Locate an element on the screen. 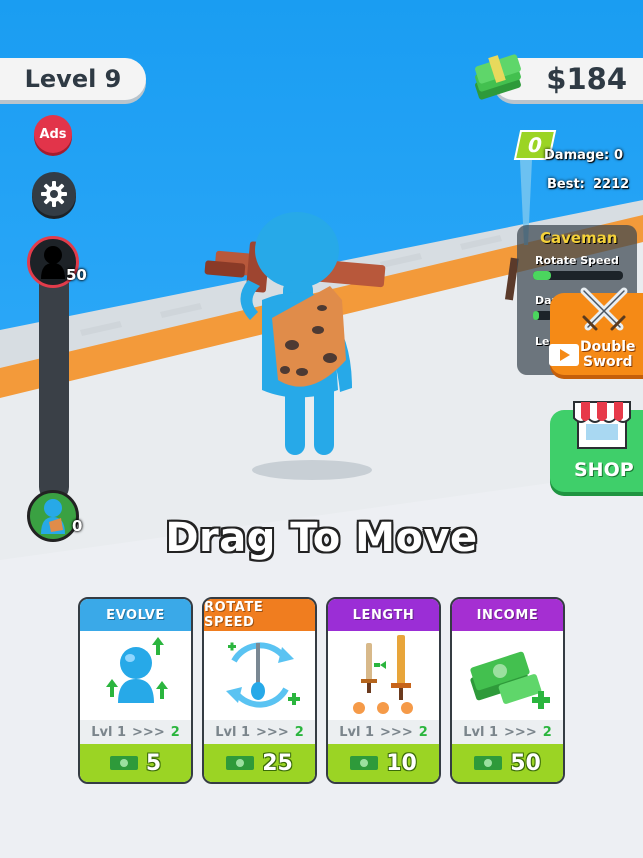 This screenshot has width=643, height=858. card-header: ROTATE SPEED is located at coordinates (259, 615).